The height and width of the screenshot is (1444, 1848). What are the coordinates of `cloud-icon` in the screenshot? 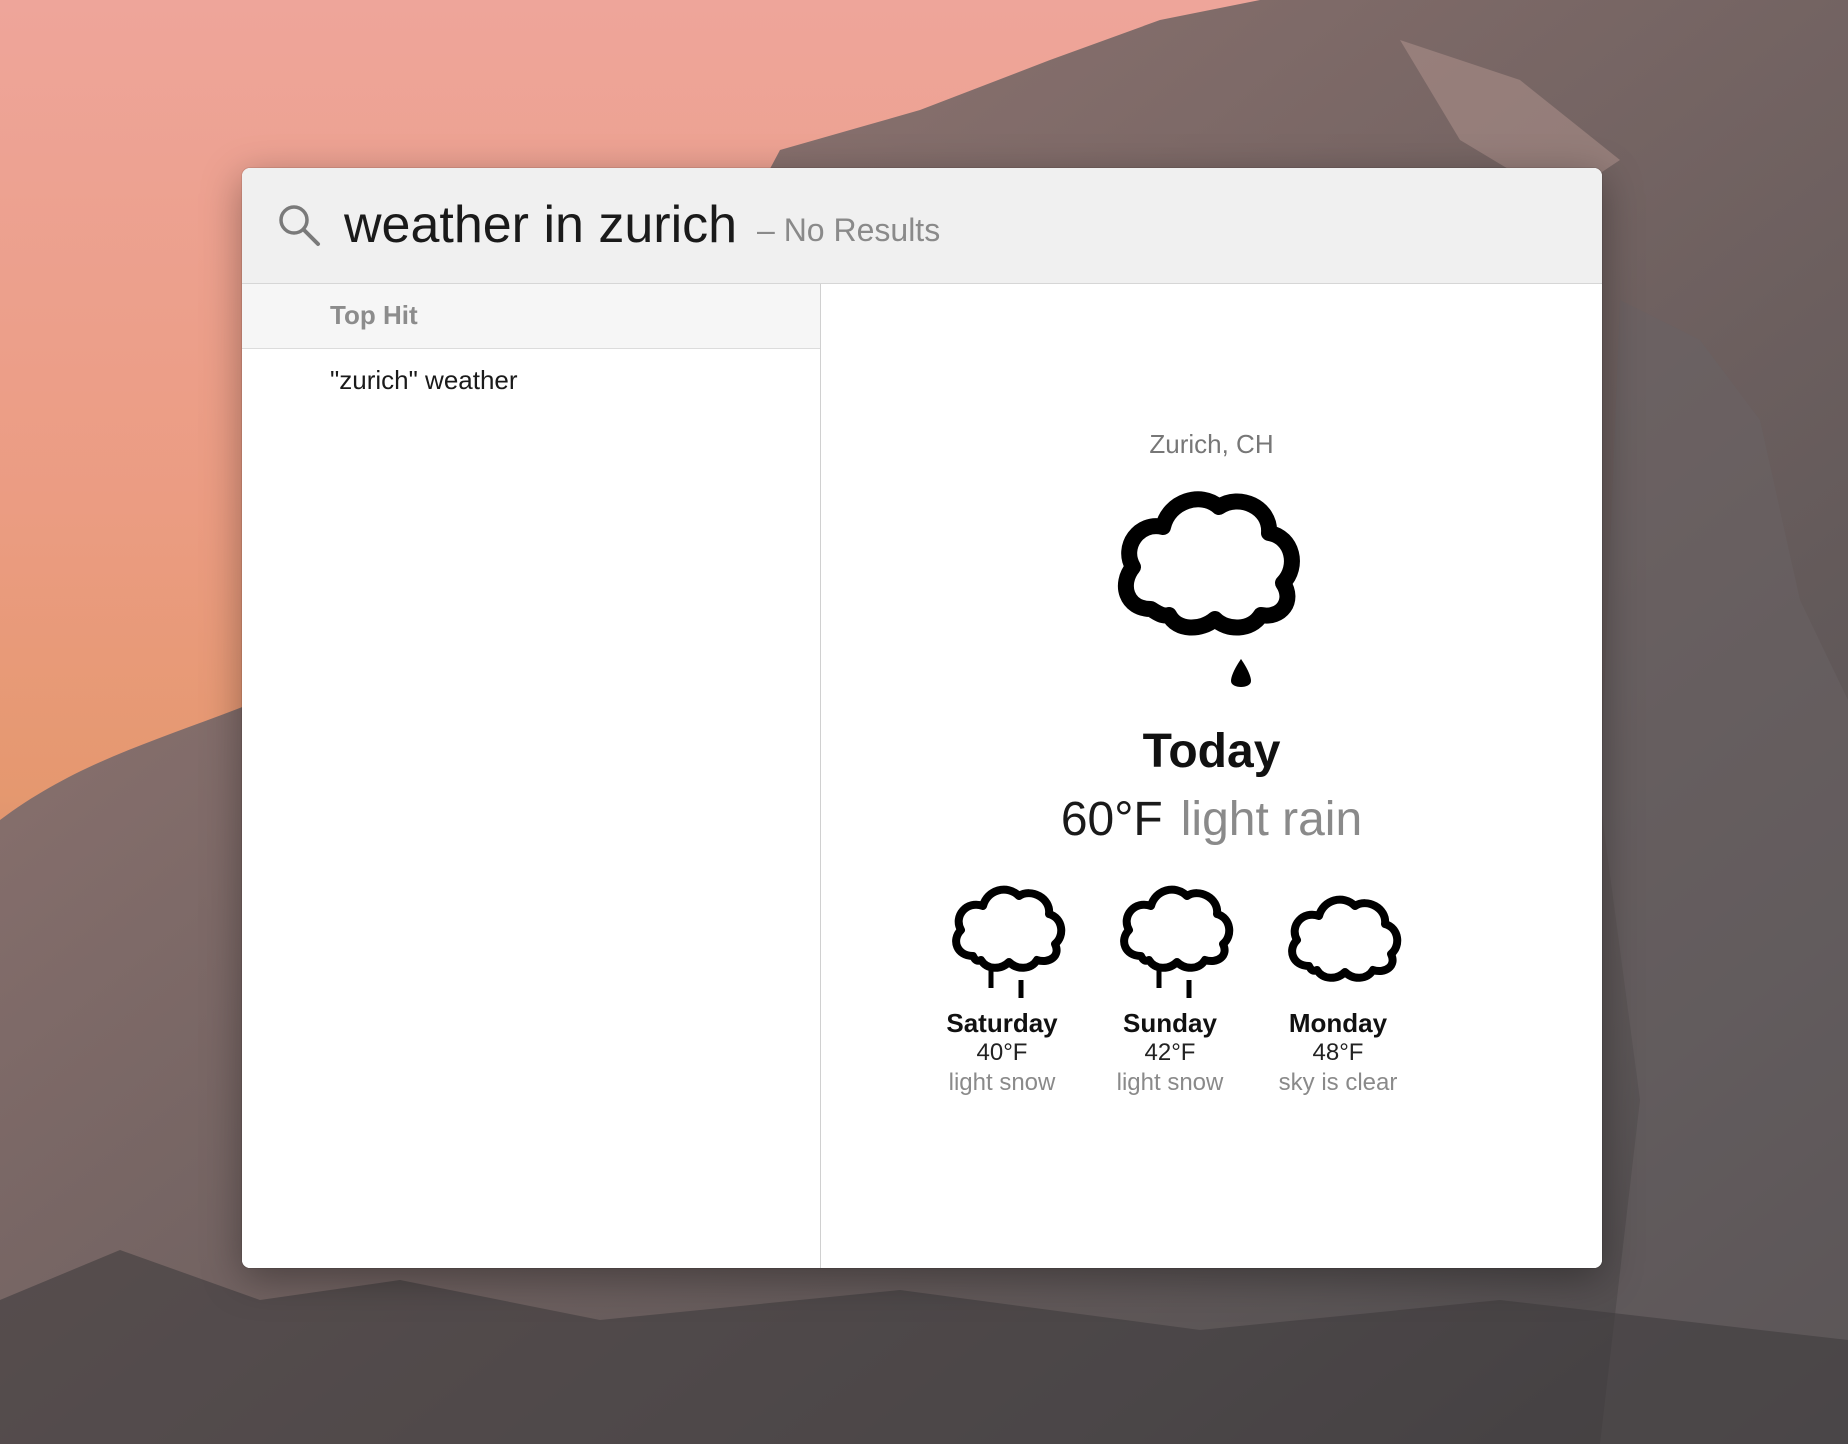 It's located at (1345, 938).